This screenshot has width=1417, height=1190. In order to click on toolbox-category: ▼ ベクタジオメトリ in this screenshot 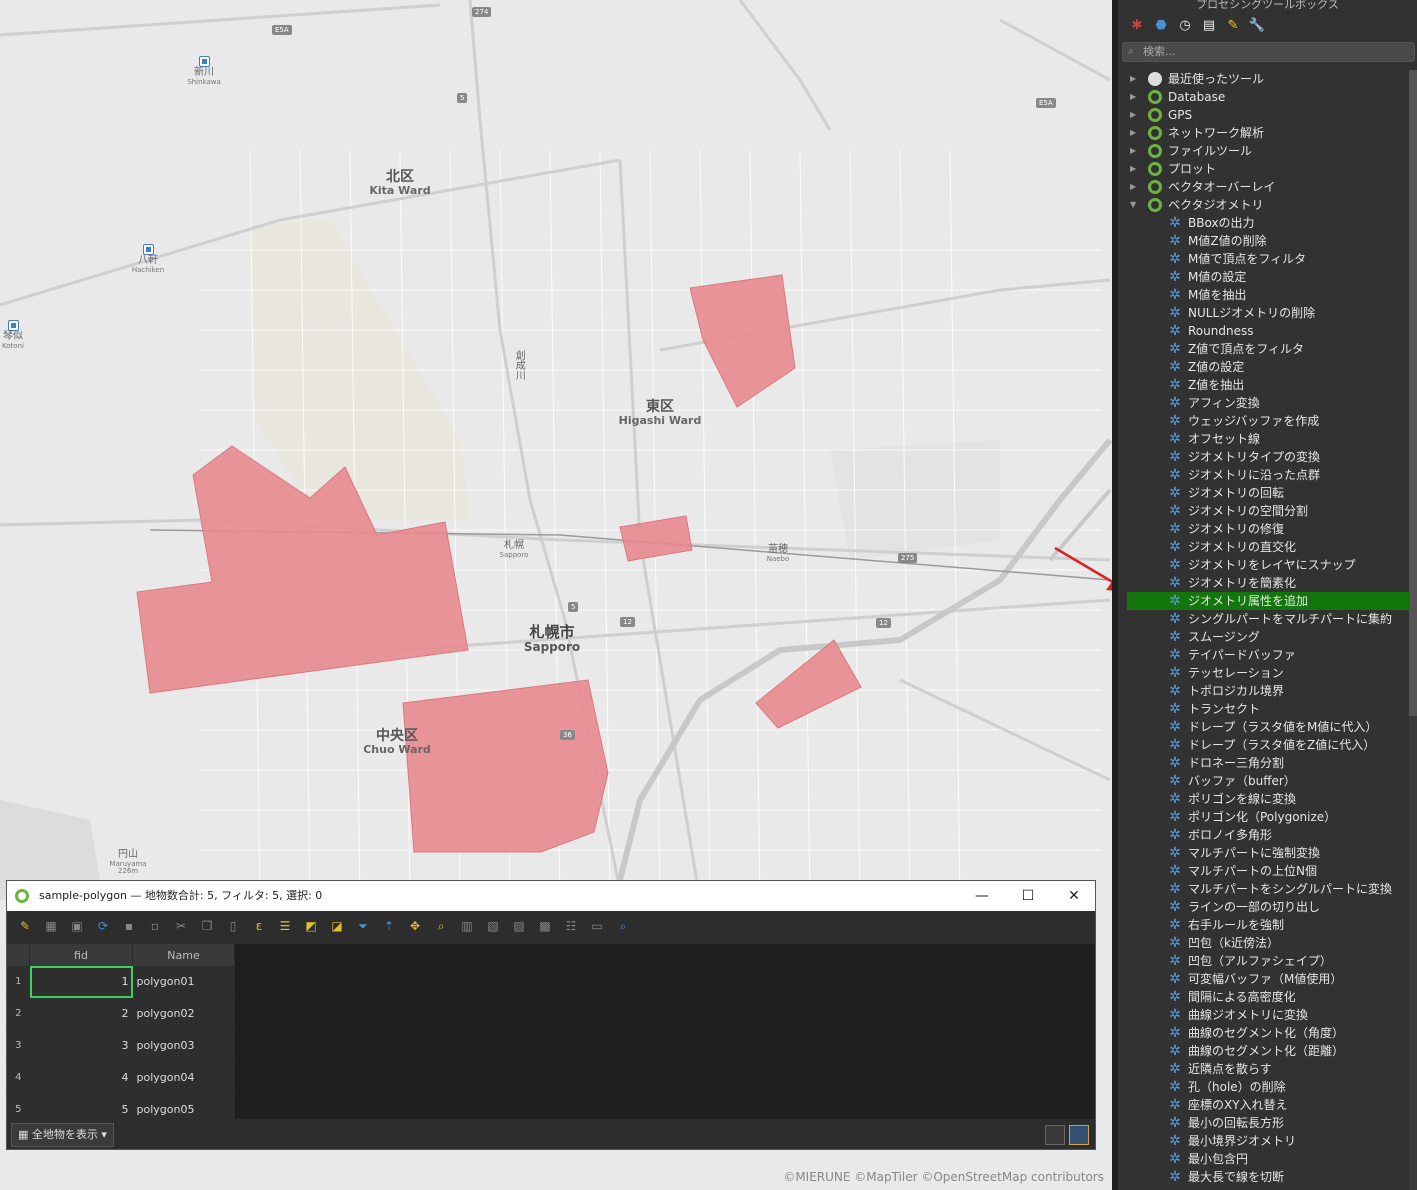, I will do `click(1260, 205)`.